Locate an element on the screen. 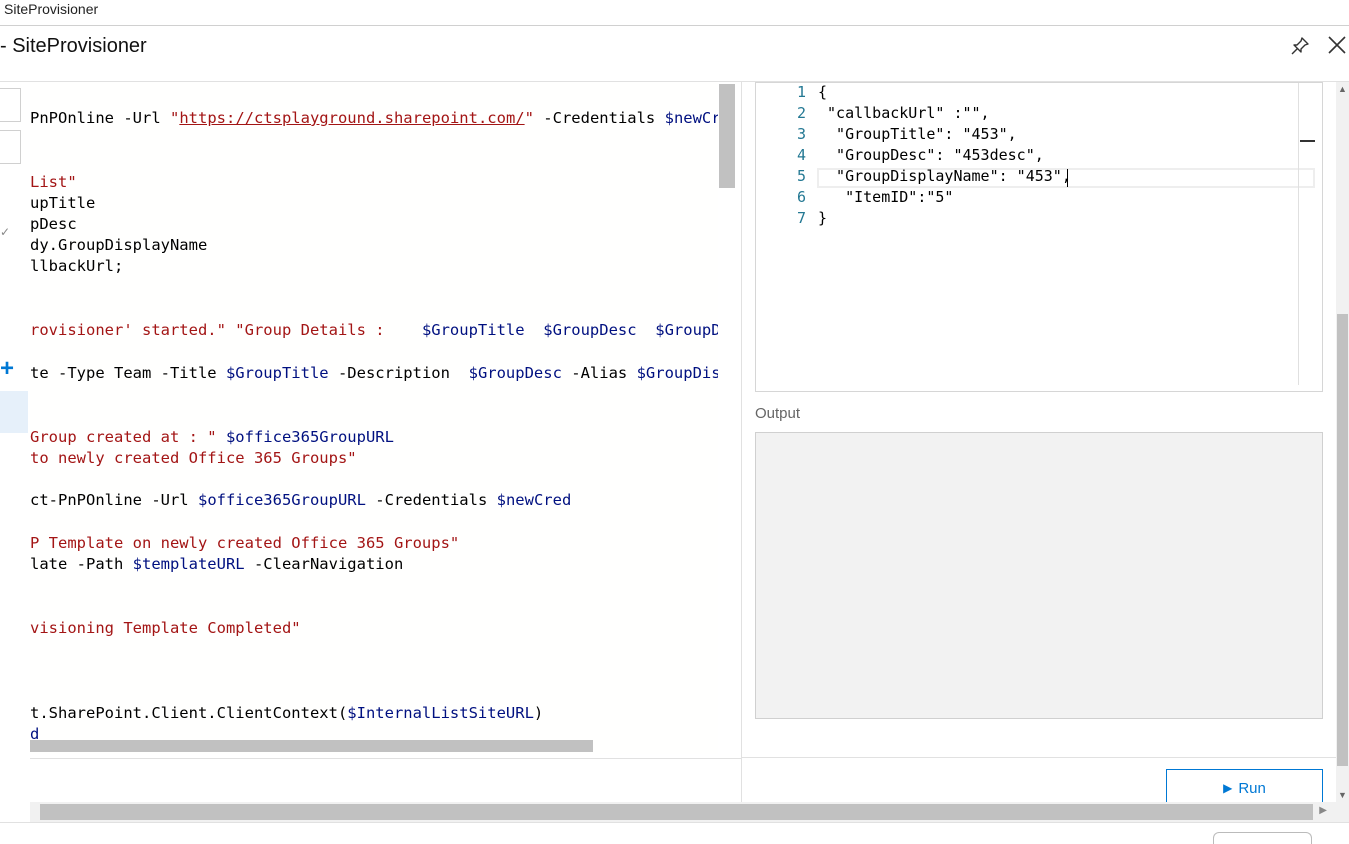 This screenshot has width=1349, height=844. pin-icon is located at coordinates (1300, 46).